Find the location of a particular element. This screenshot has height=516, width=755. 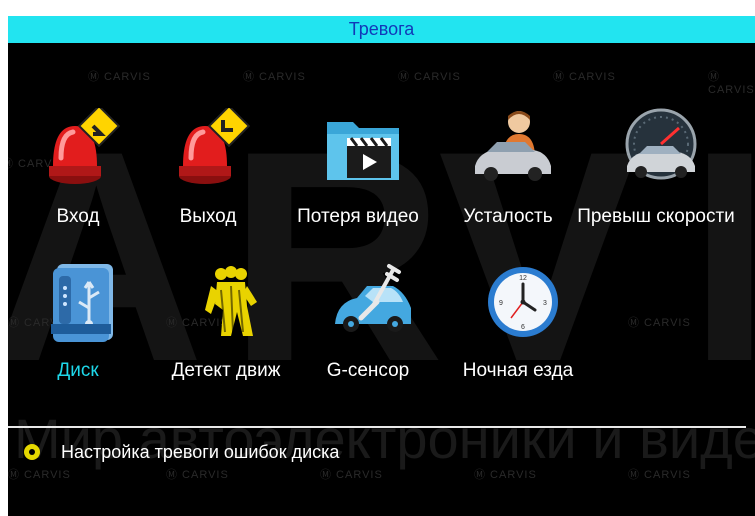

driver-fatigue-icon is located at coordinates (513, 146).